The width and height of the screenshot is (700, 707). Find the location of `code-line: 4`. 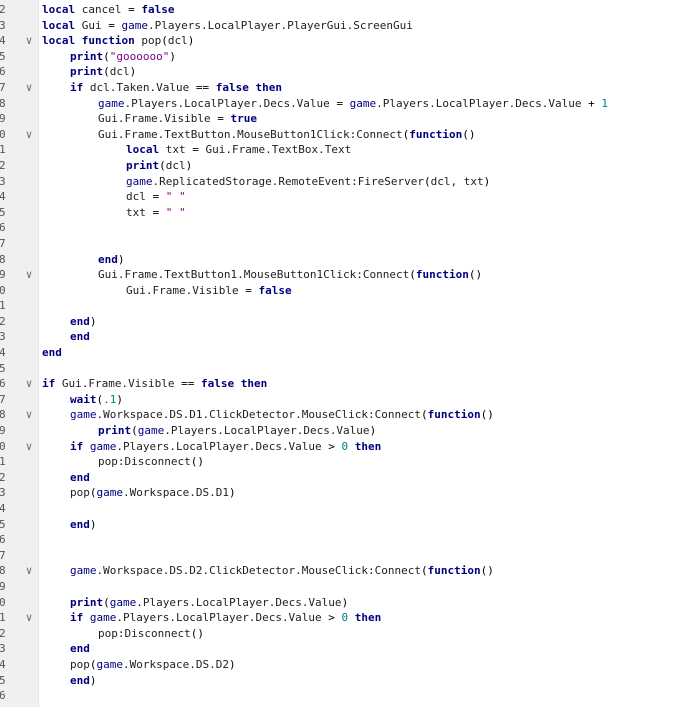

code-line: 4 is located at coordinates (350, 509).